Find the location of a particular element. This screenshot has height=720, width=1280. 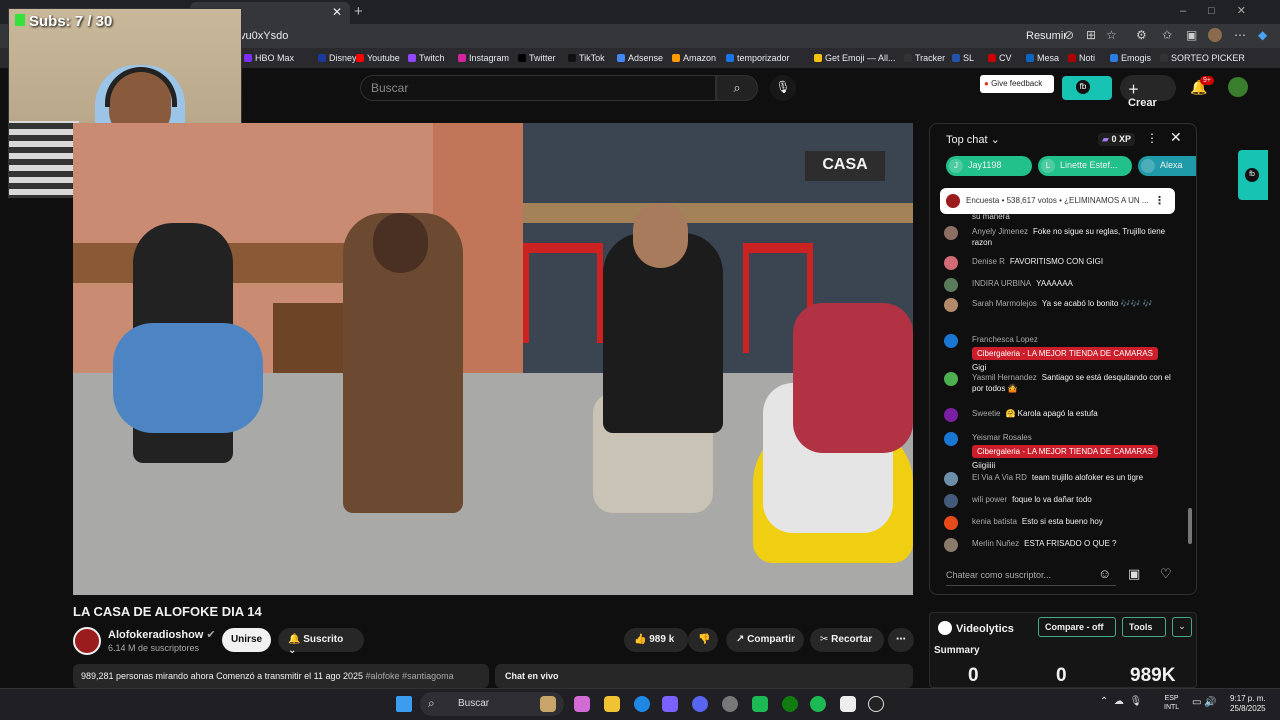

language-indicator: ESP INTL is located at coordinates (1171, 703).